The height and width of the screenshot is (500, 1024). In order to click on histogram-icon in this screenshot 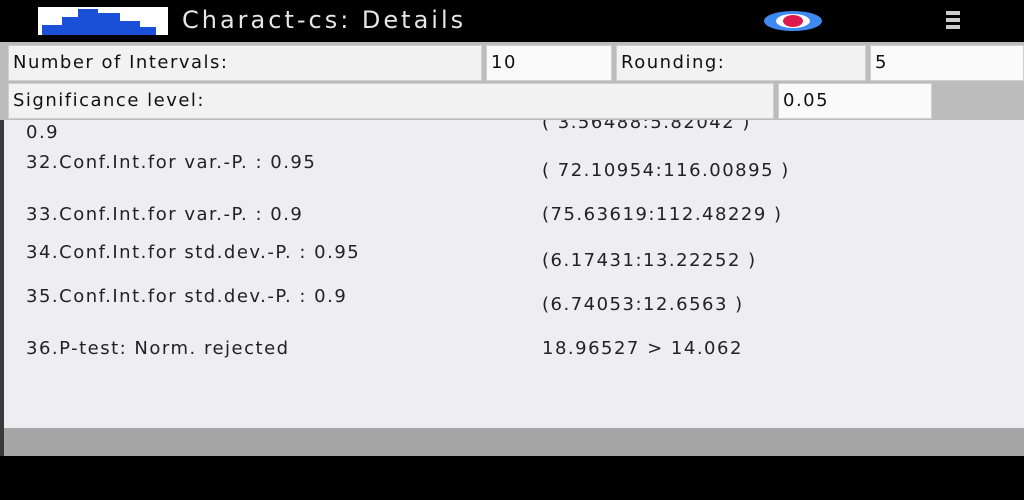, I will do `click(103, 21)`.